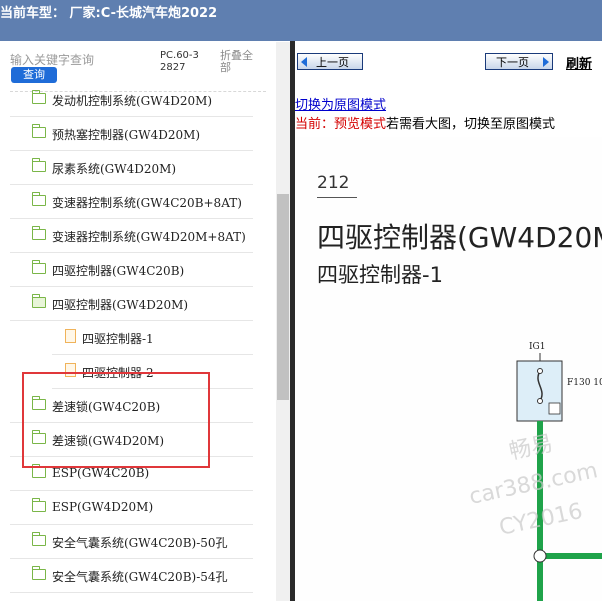  Describe the element at coordinates (546, 62) in the screenshot. I see `next-arrow-icon` at that location.